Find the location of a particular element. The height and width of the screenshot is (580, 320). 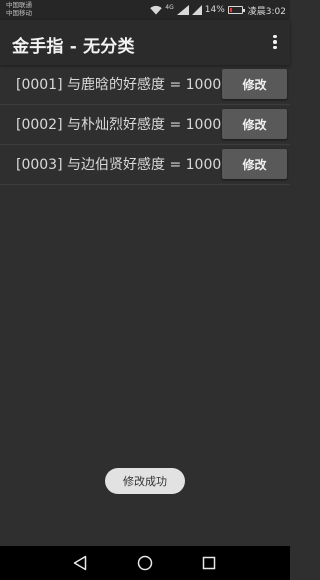

cheat-label: [0001] 与鹿晗的好感度 = 1000 is located at coordinates (119, 85).